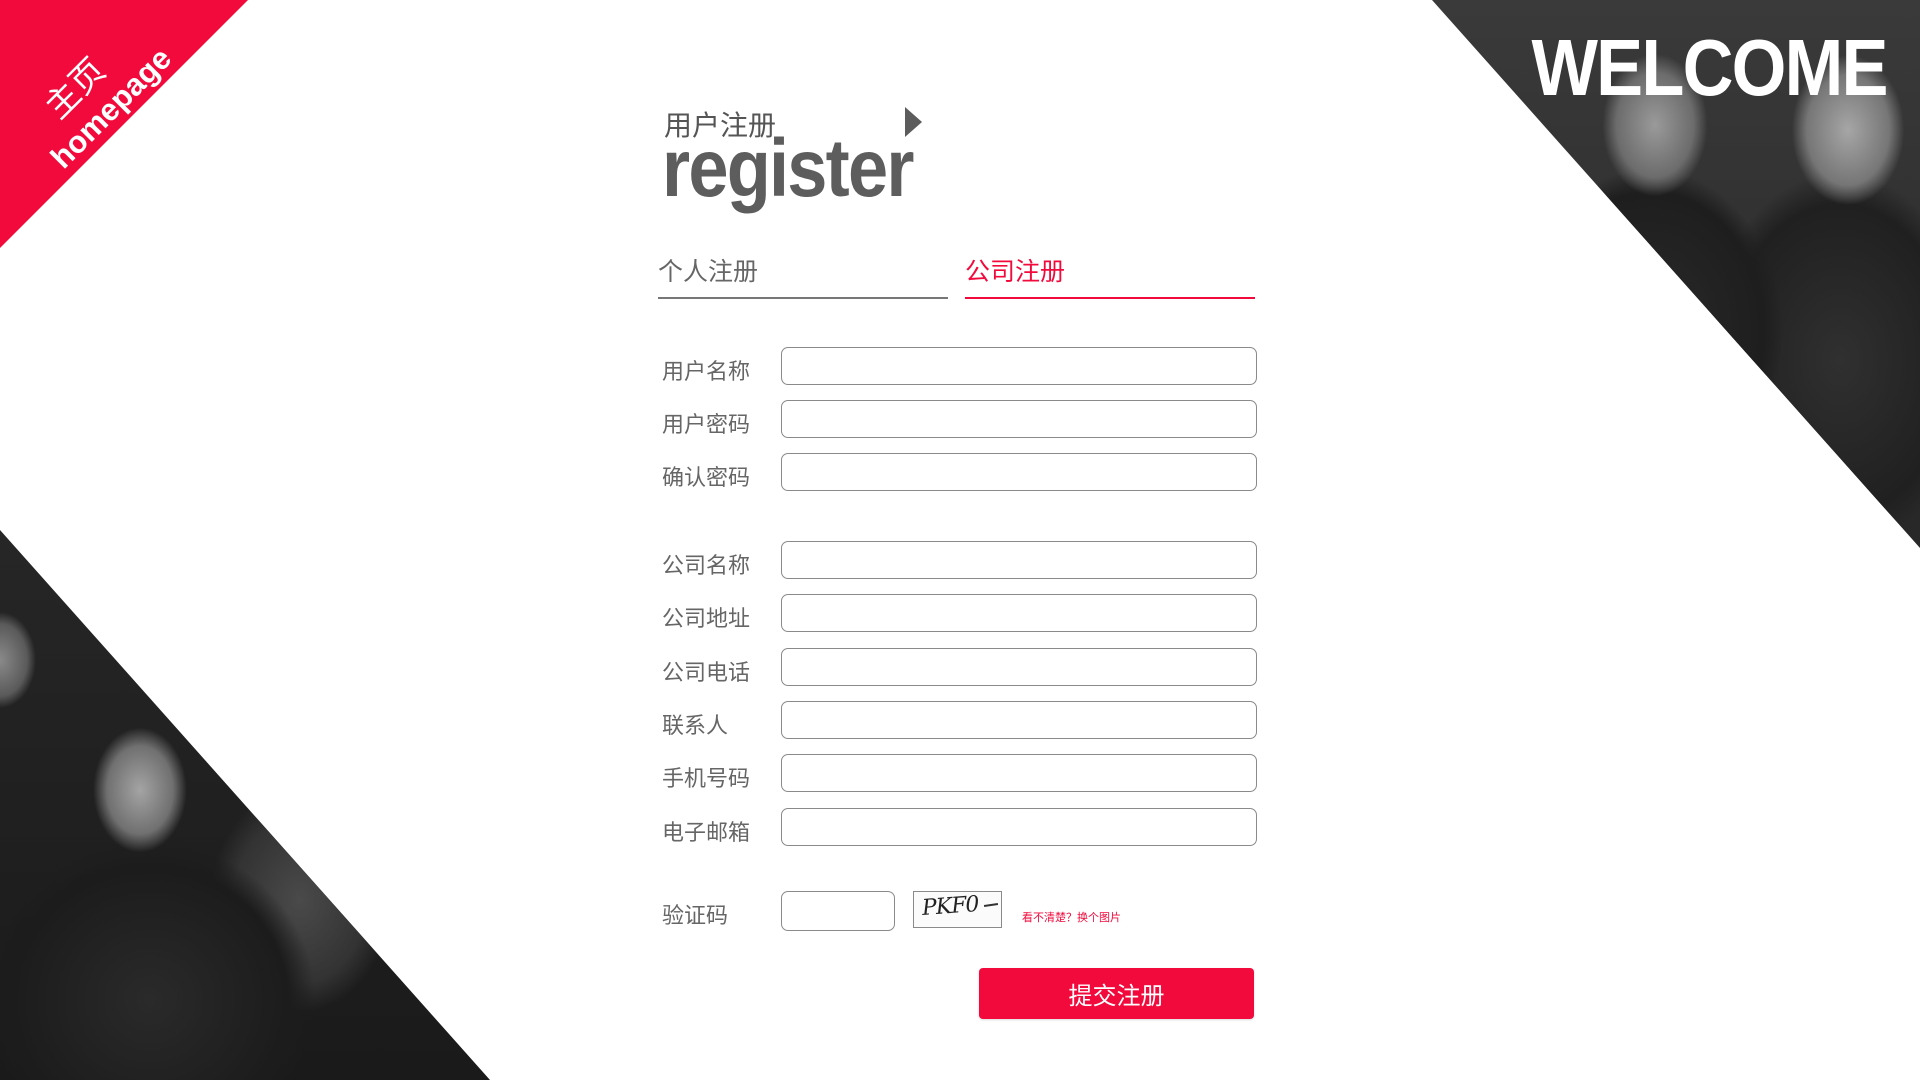  I want to click on company-name-label: 公司名称, so click(706, 566).